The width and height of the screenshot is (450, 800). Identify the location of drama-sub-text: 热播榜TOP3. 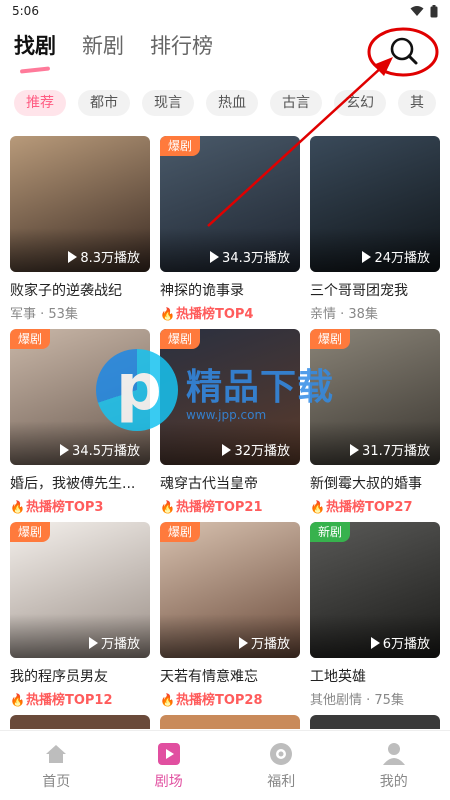
(64, 507).